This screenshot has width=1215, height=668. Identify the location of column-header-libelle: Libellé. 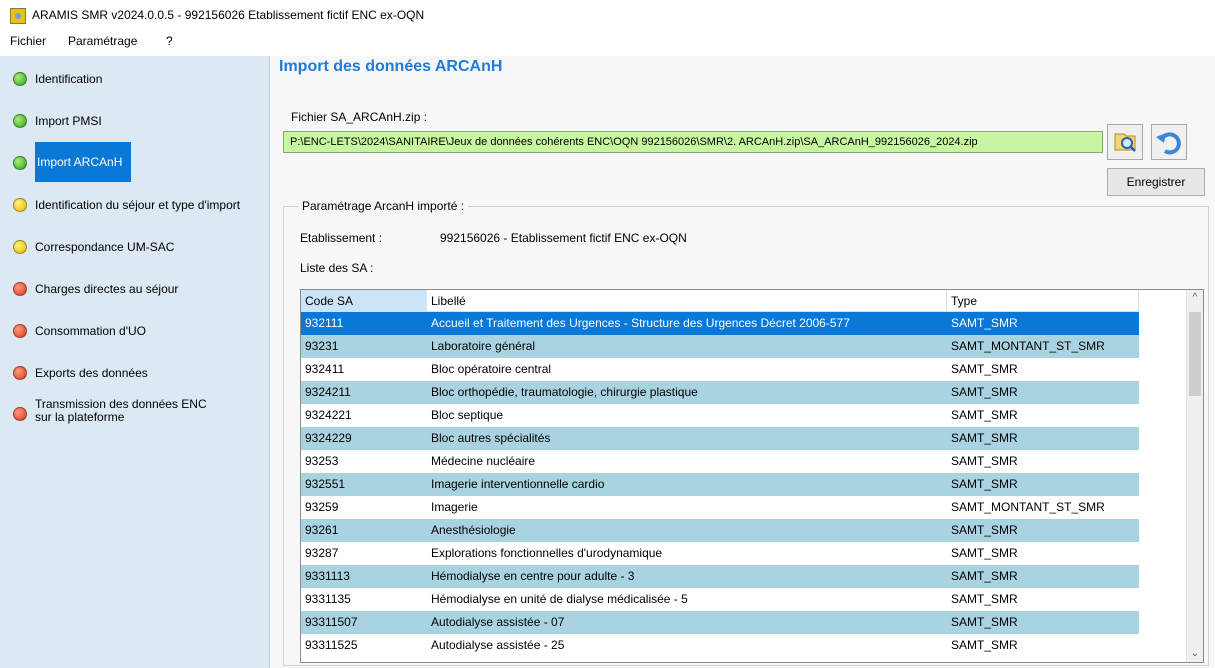
(687, 301).